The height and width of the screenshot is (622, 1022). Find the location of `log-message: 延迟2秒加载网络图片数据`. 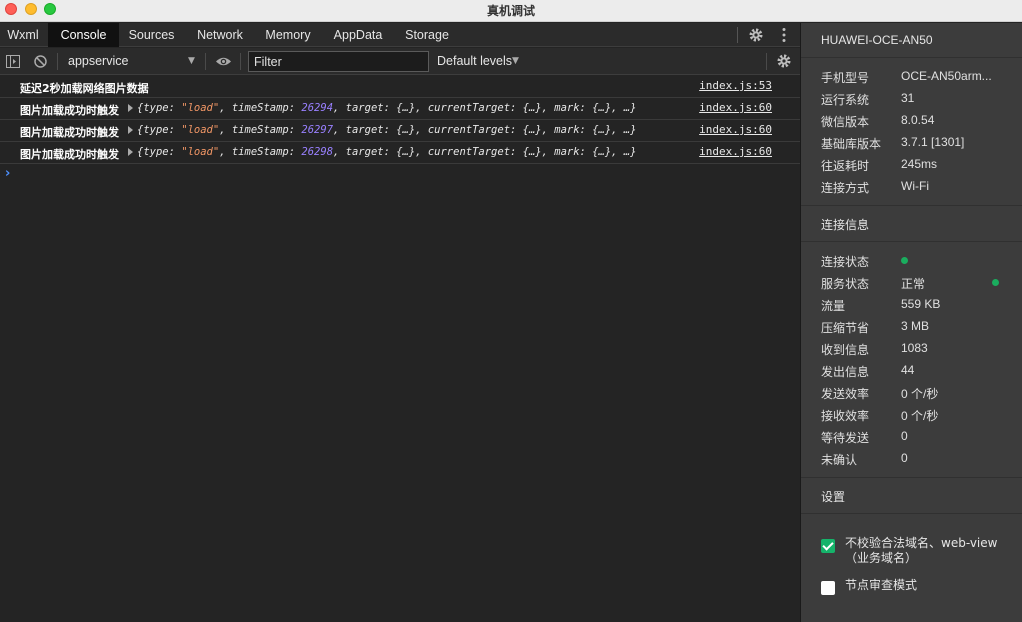

log-message: 延迟2秒加载网络图片数据 is located at coordinates (84, 88).